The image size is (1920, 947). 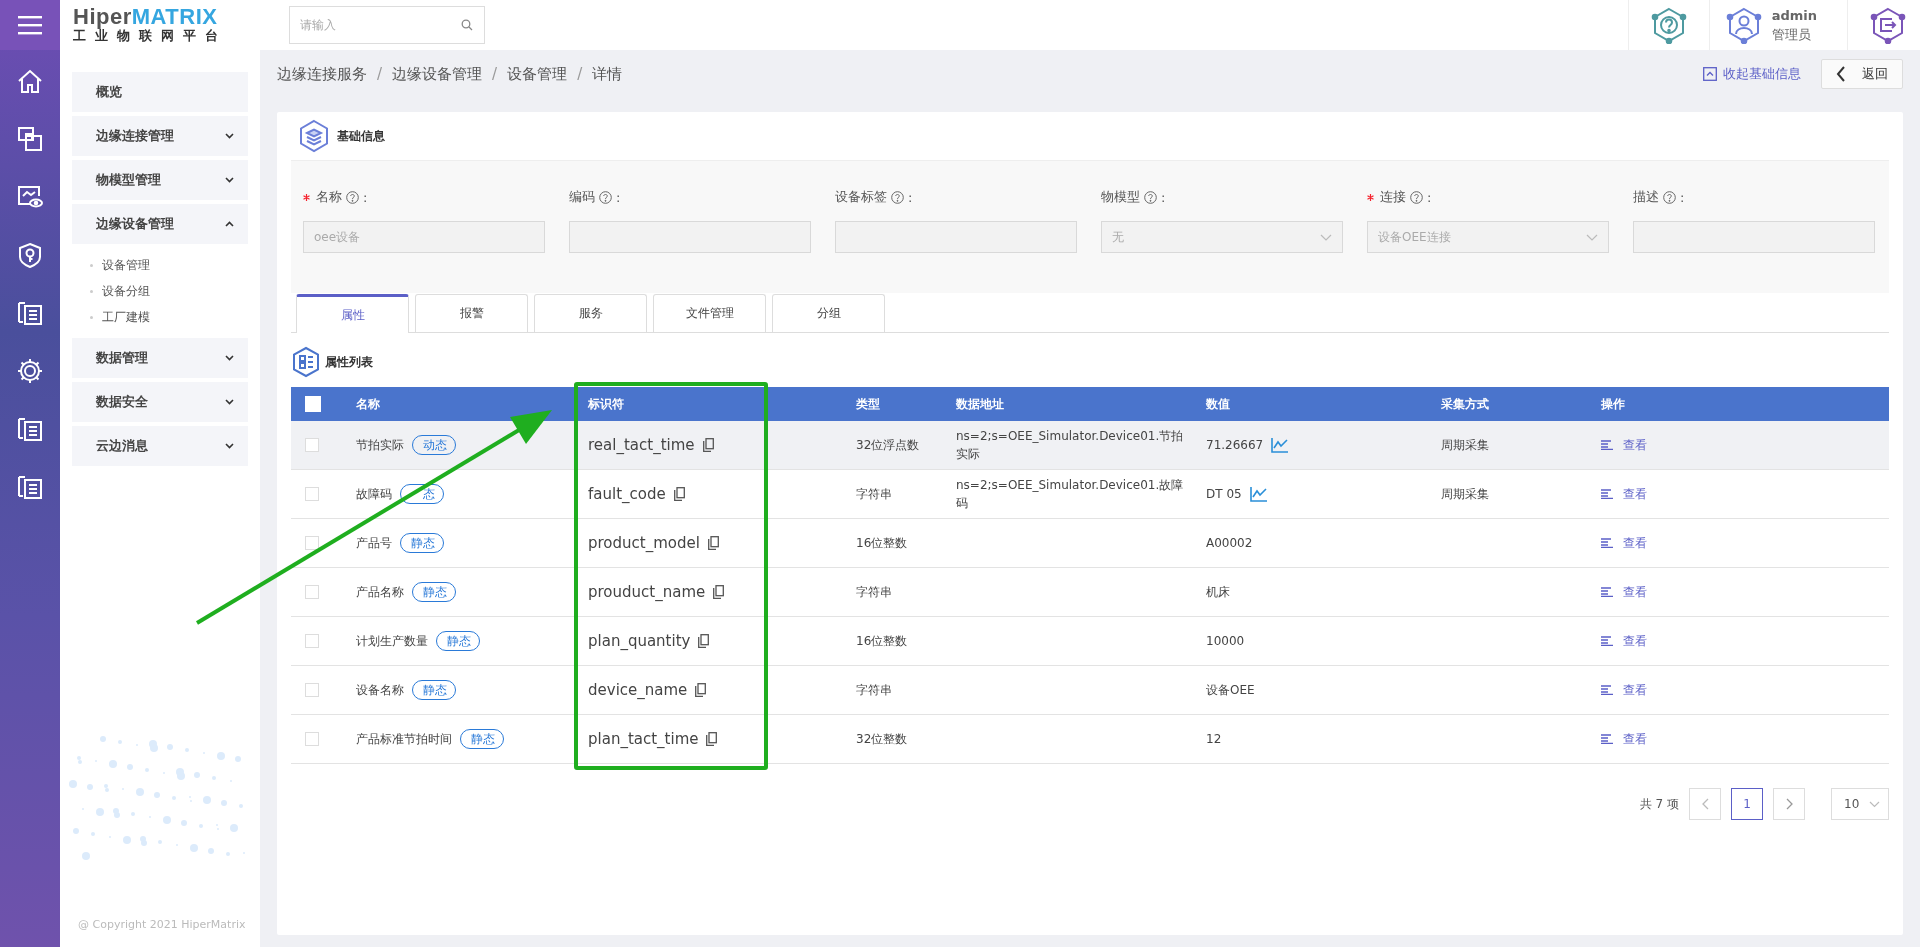 I want to click on tab: 属性, so click(x=352, y=313).